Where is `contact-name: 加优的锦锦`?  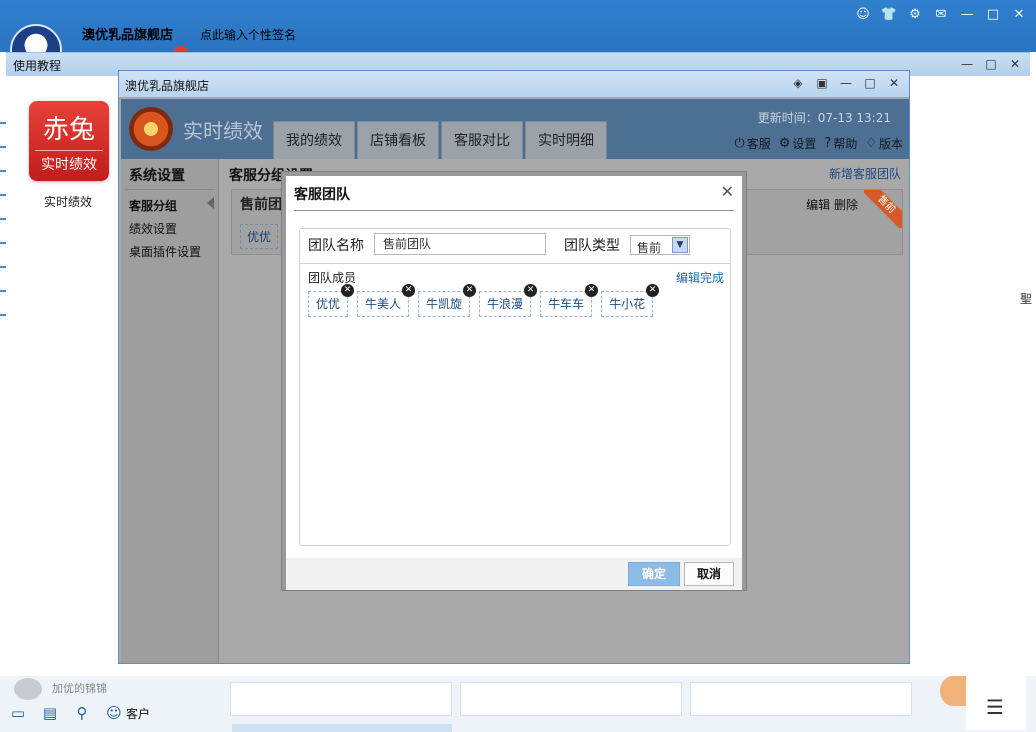
contact-name: 加优的锦锦 is located at coordinates (79, 688).